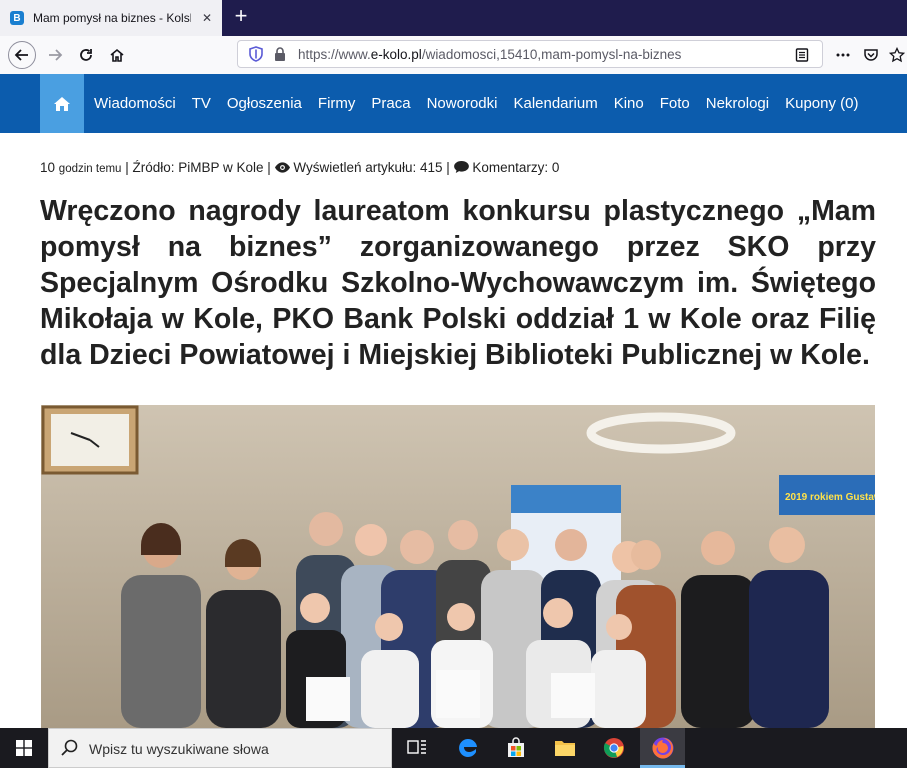 Image resolution: width=907 pixels, height=768 pixels. I want to click on task-view-icon, so click(416, 747).